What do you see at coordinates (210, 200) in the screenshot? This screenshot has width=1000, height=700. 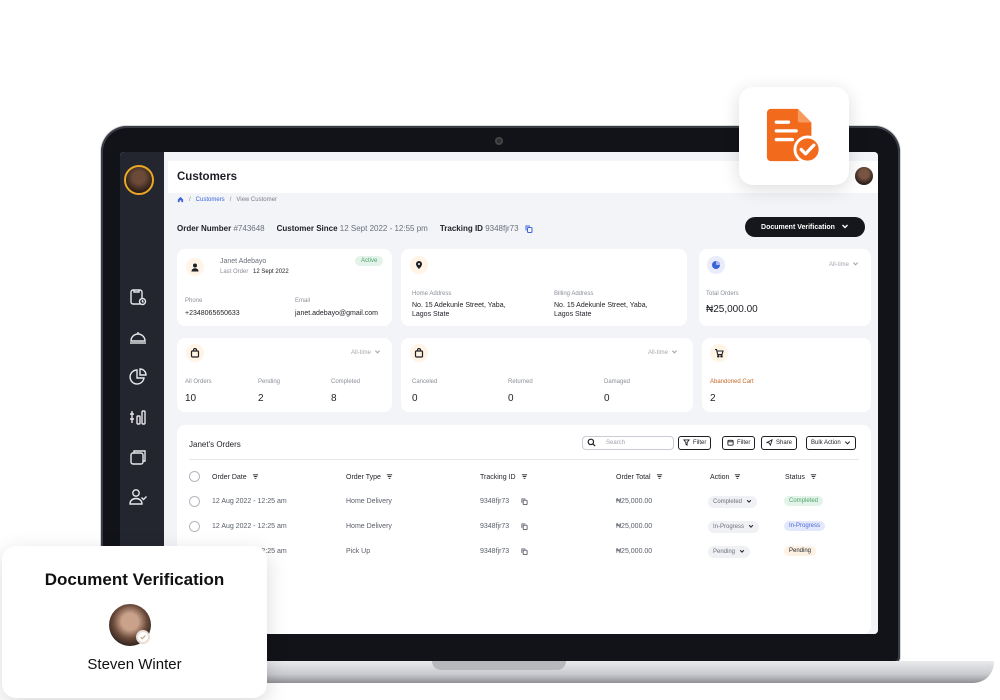 I see `breadcrumb-customers-link: Customers` at bounding box center [210, 200].